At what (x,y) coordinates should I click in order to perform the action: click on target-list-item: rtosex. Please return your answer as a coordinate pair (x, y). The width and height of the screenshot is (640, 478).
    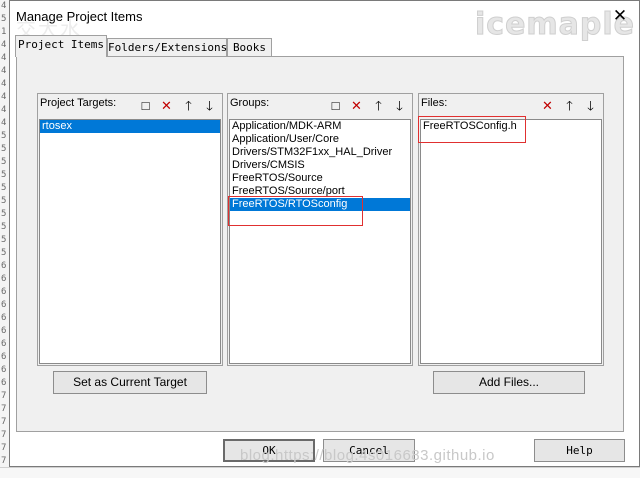
    Looking at the image, I should click on (130, 126).